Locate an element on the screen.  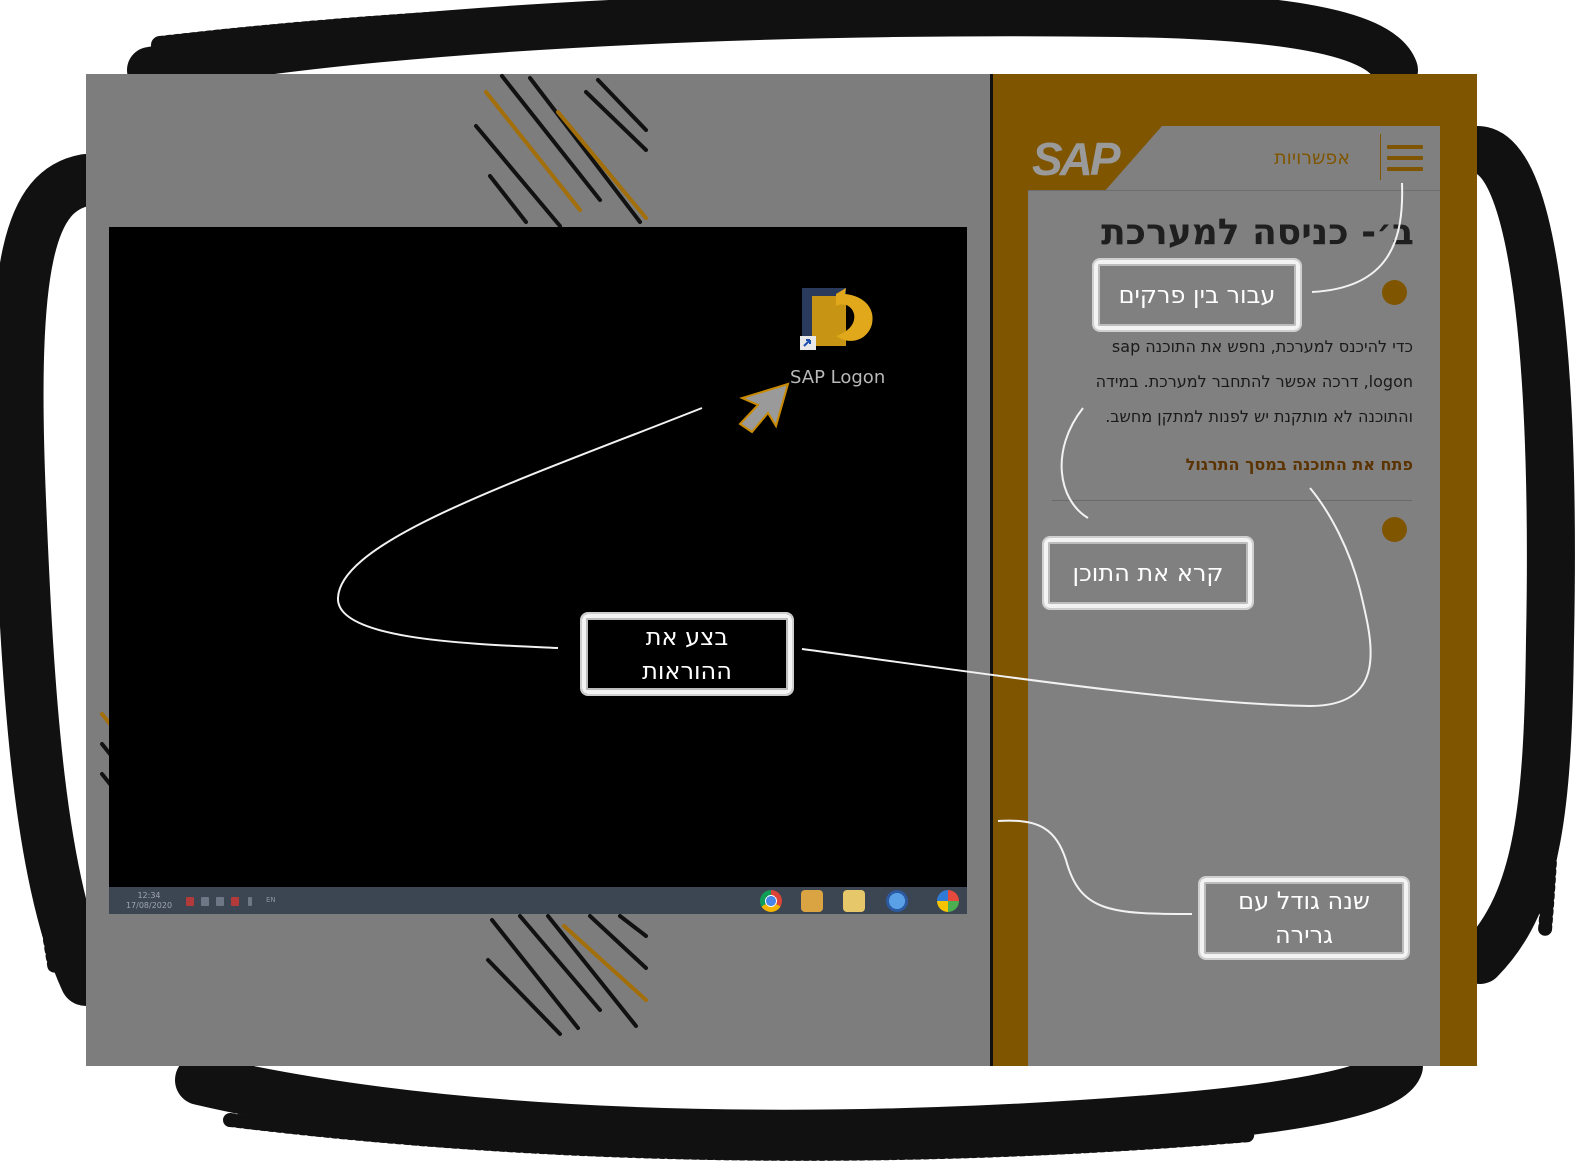
start-button-icon is located at coordinates (948, 901).